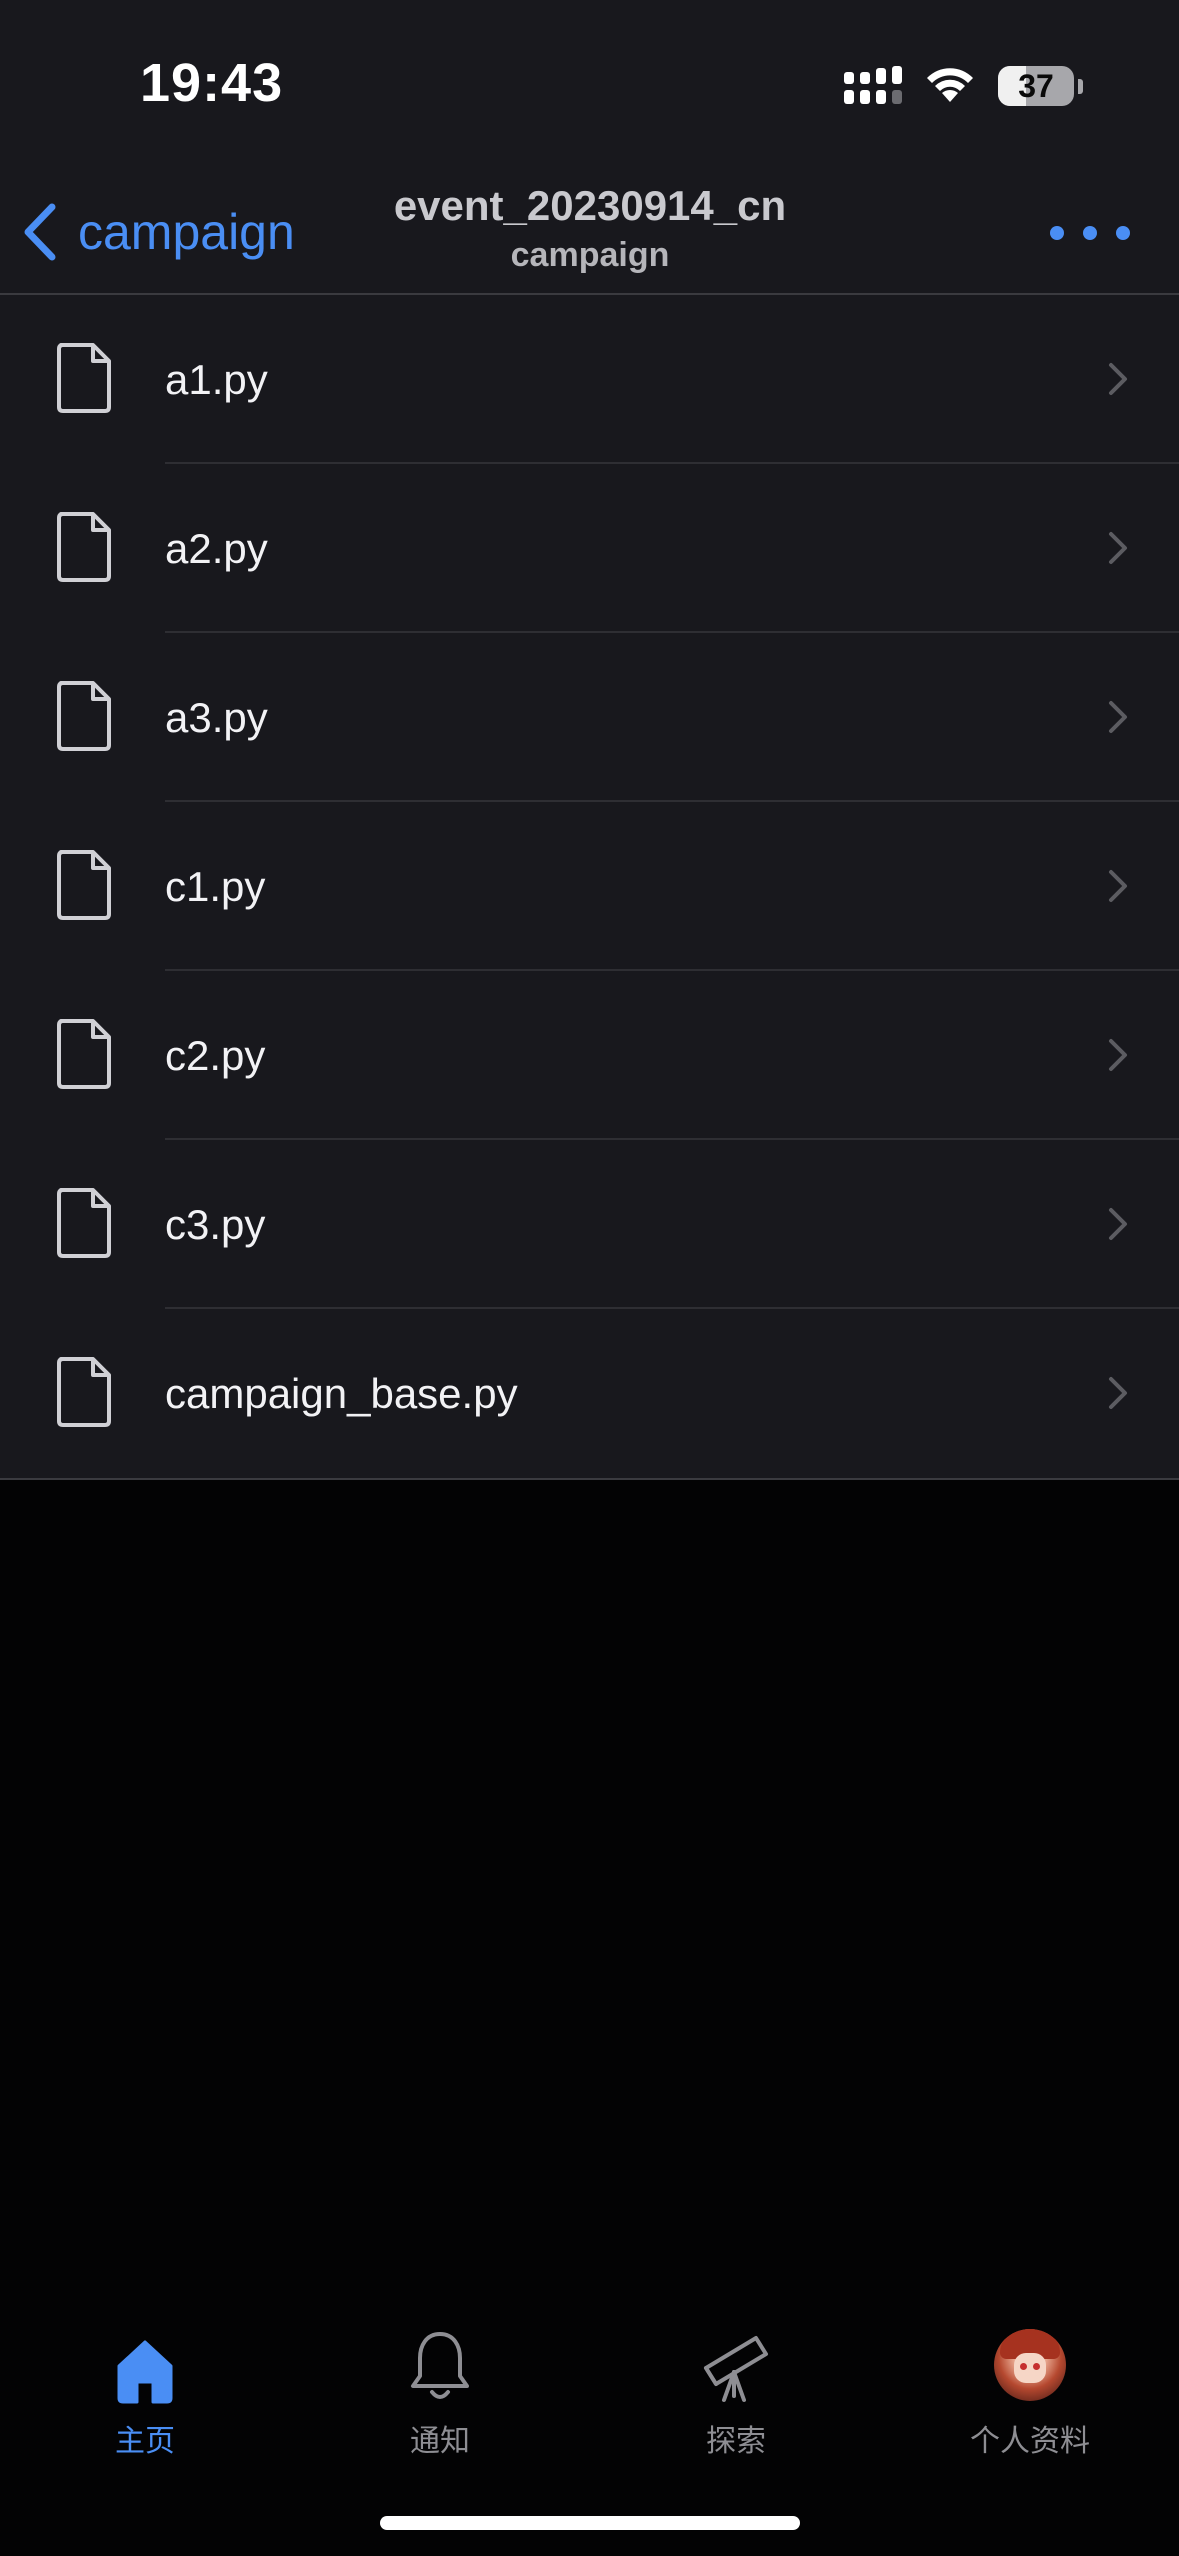  I want to click on tab-bar: 主页 通知 探索 个人资料, so click(589, 2400).